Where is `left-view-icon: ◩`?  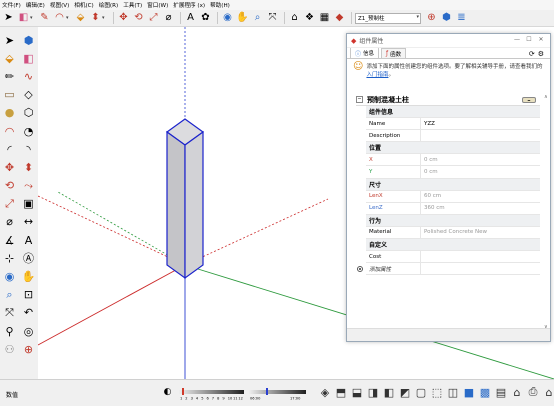 left-view-icon: ◩ is located at coordinates (405, 392).